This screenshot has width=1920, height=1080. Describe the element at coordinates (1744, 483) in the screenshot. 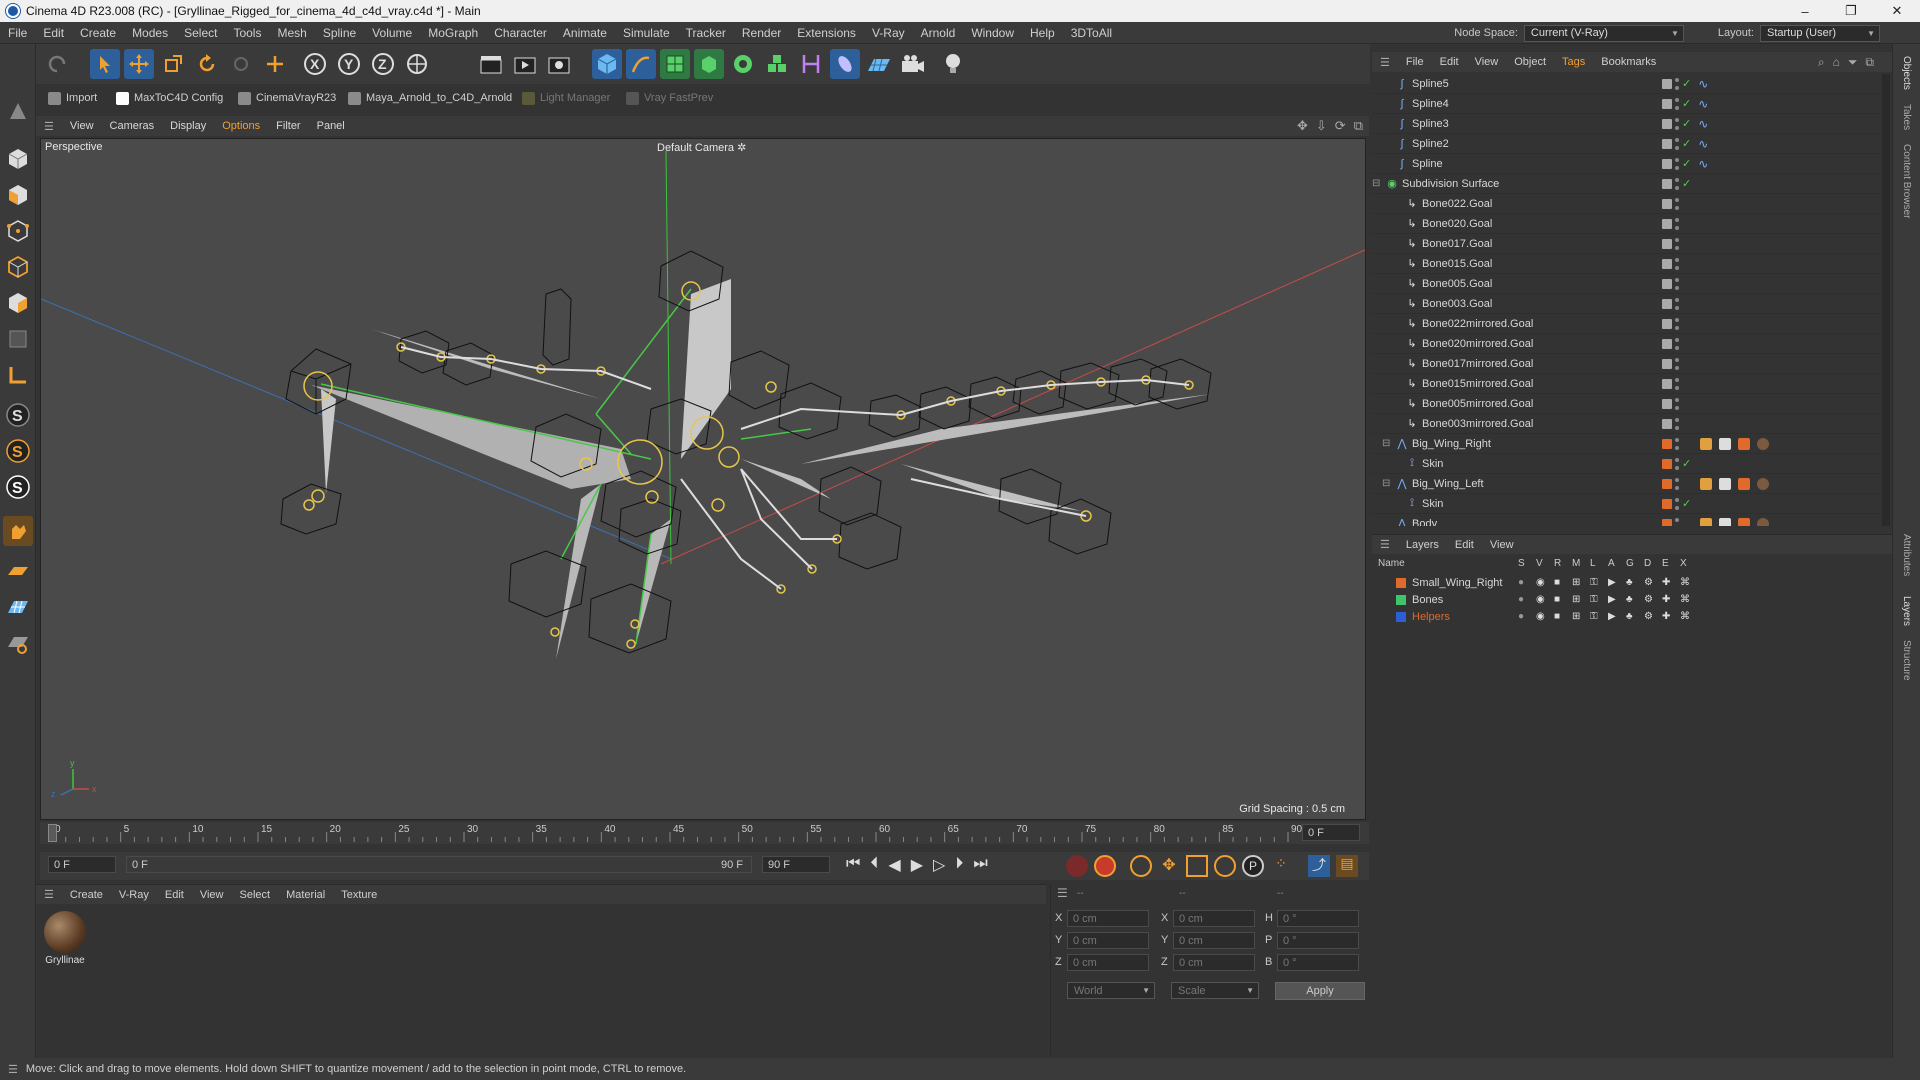

I see `pose-tag-icon` at that location.